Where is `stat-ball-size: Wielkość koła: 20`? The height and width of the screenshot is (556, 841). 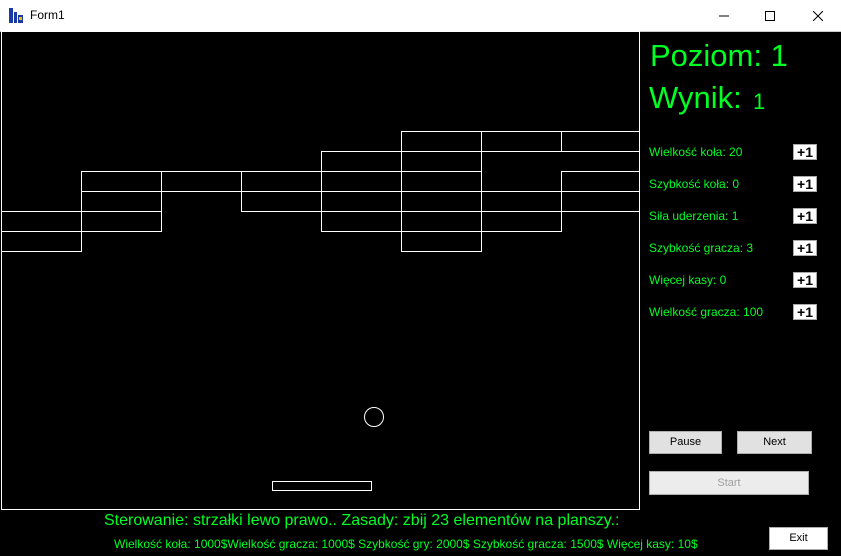
stat-ball-size: Wielkość koła: 20 is located at coordinates (696, 152).